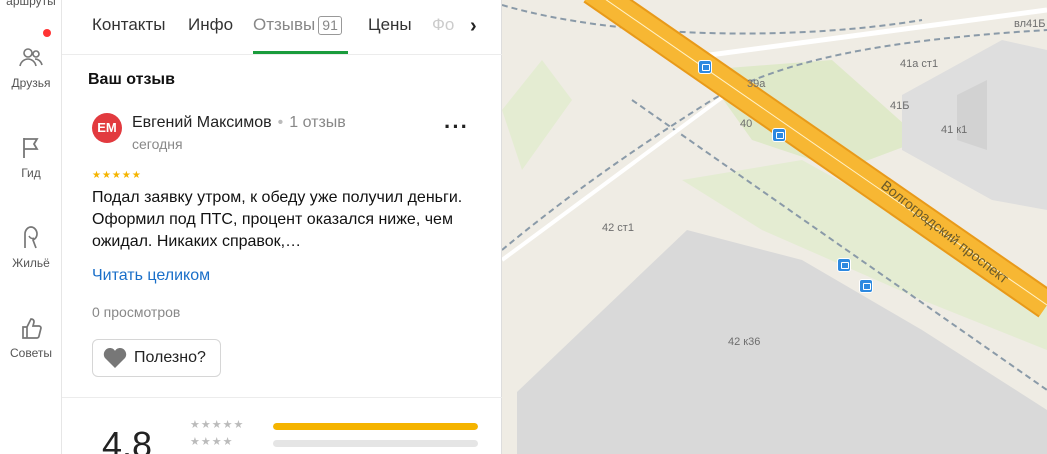  I want to click on tab-bar: Контакты Инфо Отзывы 91 Цены Фо ›, so click(282, 27).